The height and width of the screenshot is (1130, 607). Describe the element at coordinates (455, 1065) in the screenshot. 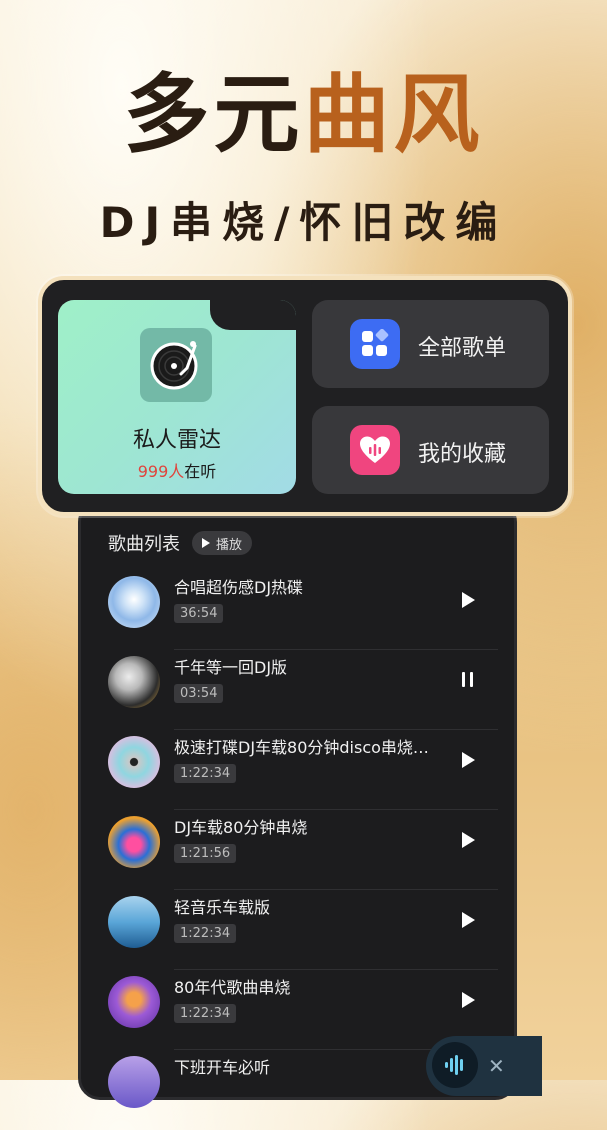

I see `audio-wave-icon` at that location.